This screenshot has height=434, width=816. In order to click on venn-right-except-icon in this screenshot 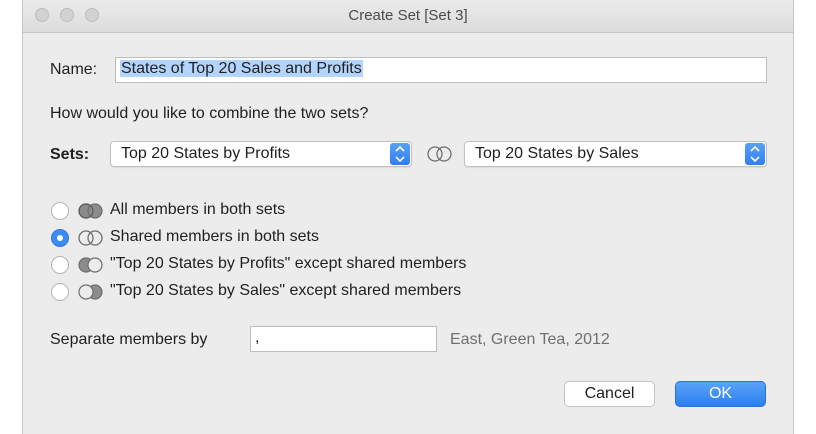, I will do `click(91, 294)`.